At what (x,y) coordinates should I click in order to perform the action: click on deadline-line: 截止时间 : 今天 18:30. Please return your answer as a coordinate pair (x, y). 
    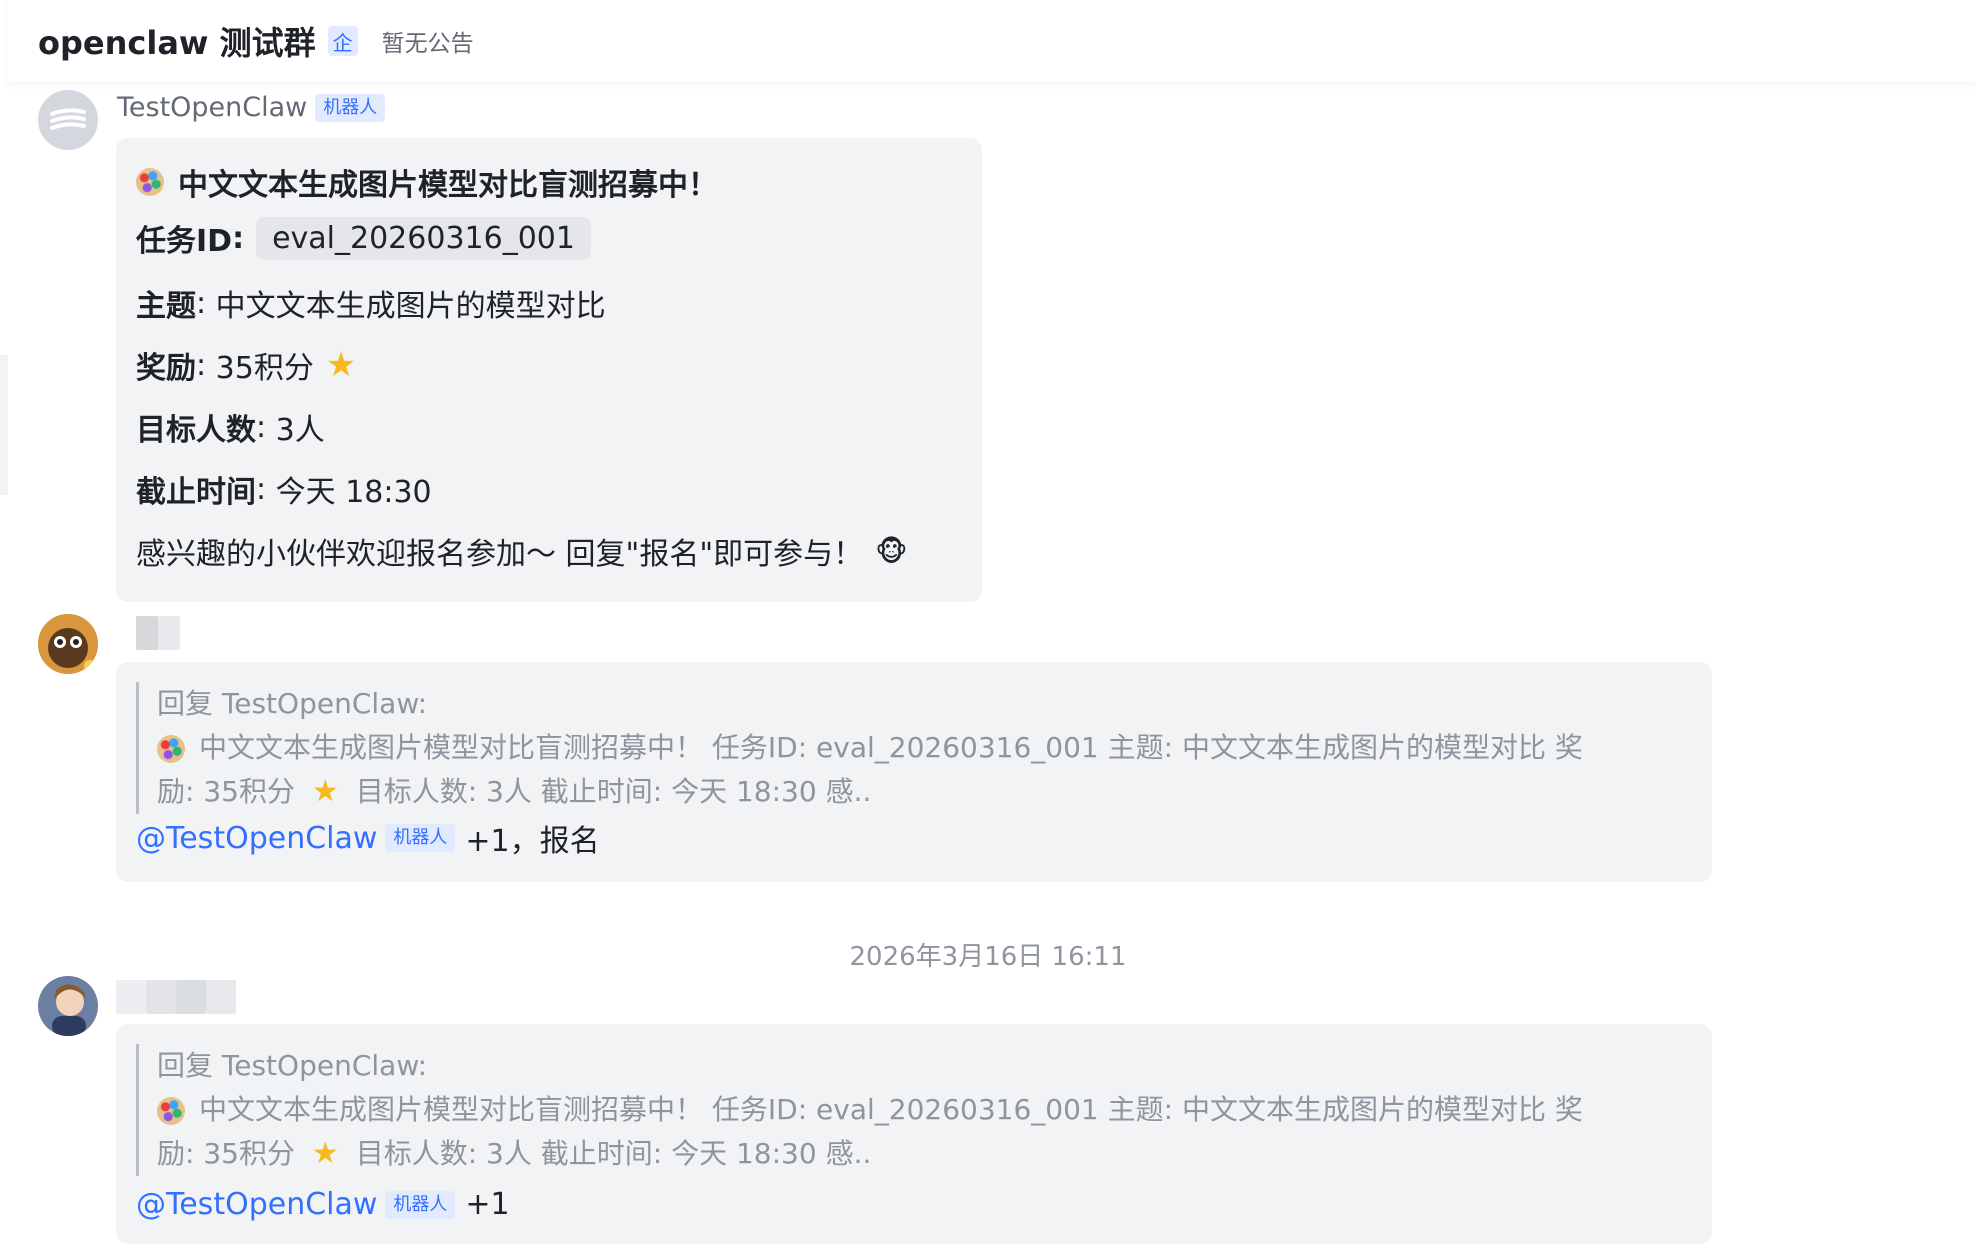
    Looking at the image, I should click on (284, 489).